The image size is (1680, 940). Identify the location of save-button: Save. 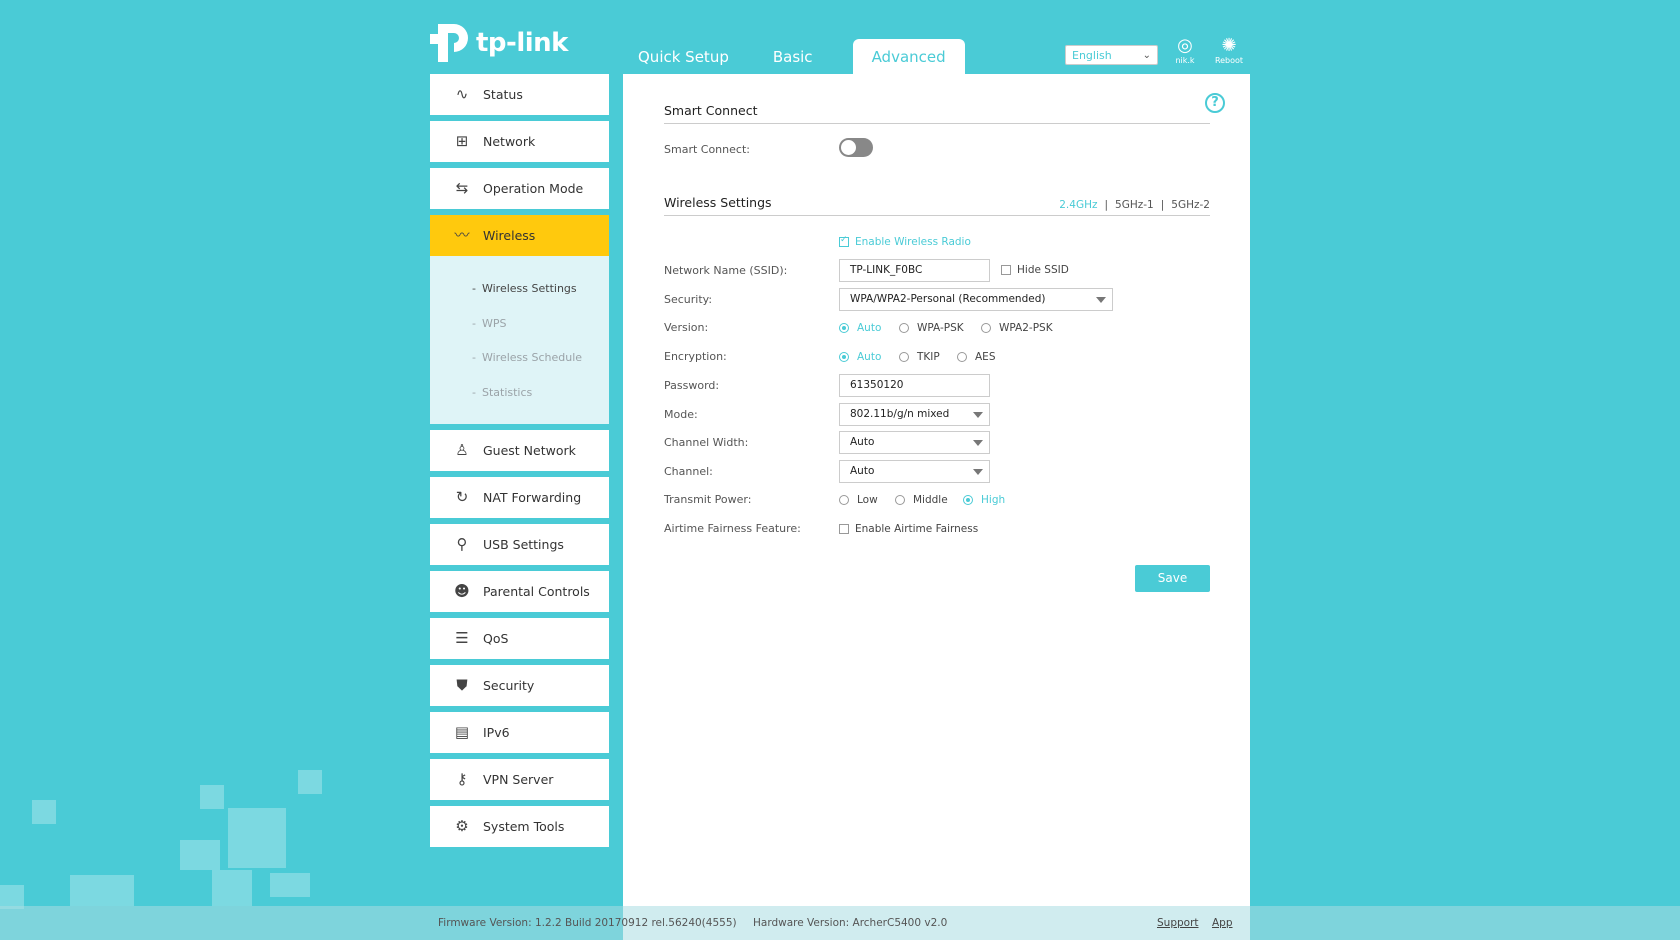
(1172, 578).